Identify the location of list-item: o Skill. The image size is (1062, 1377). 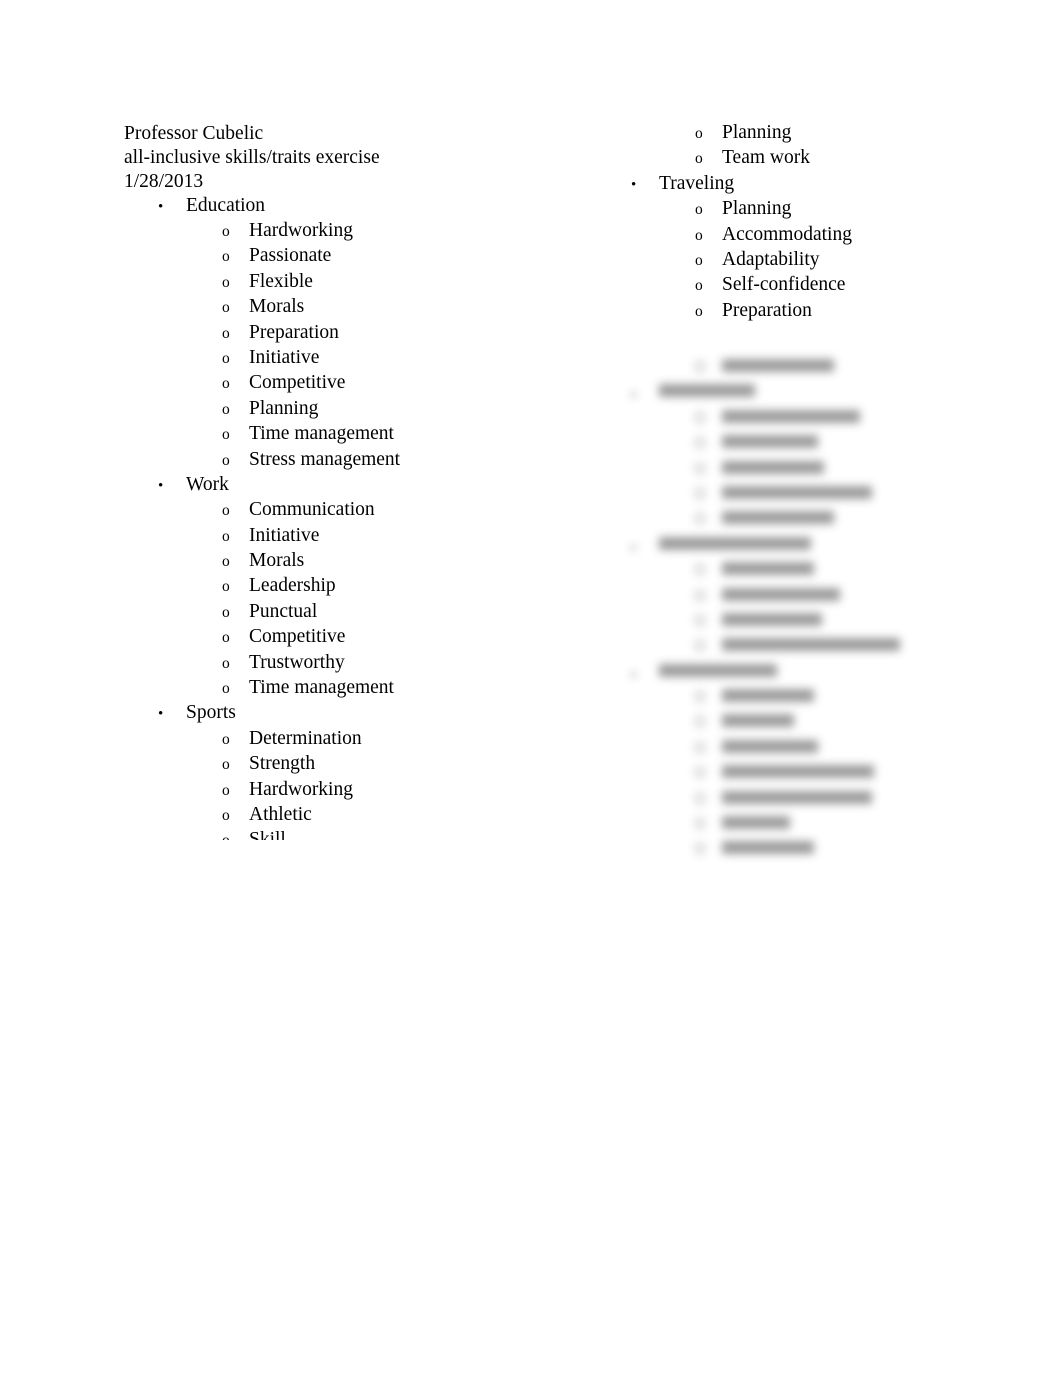
(339, 834).